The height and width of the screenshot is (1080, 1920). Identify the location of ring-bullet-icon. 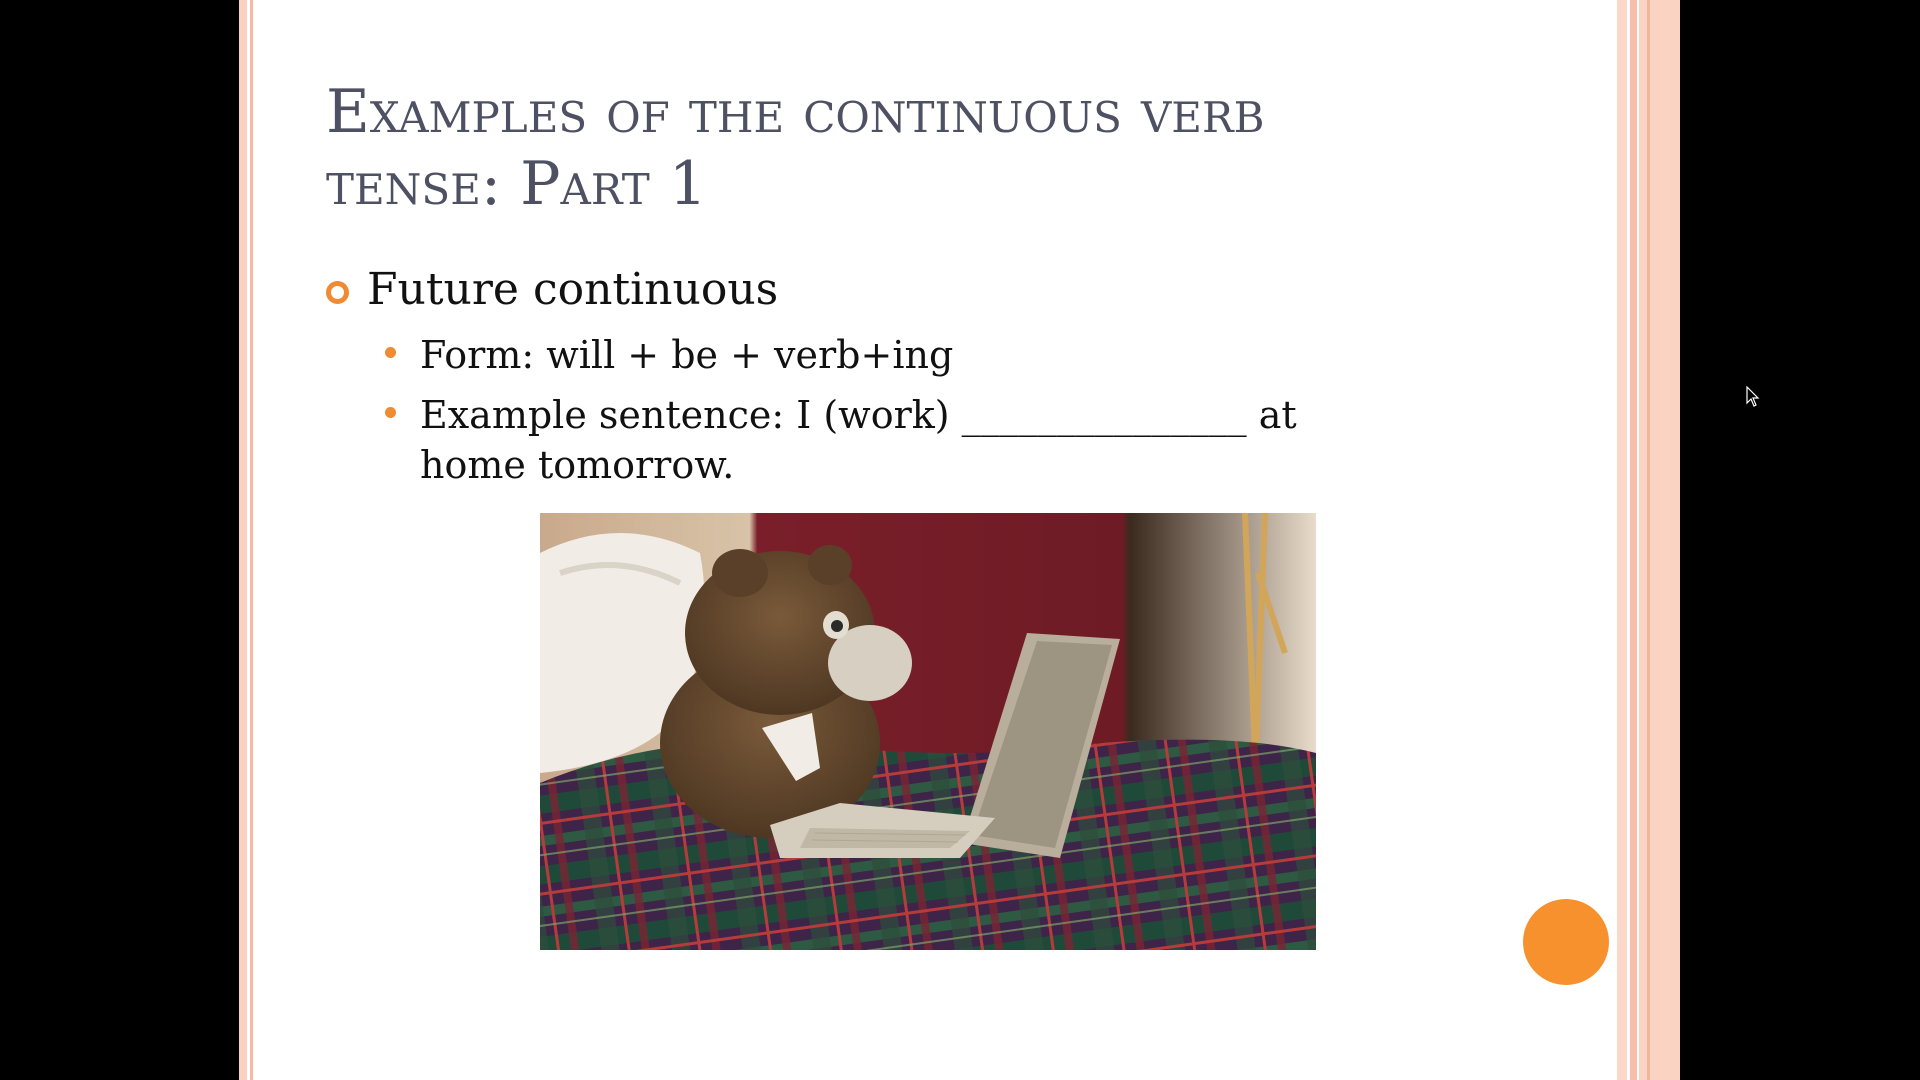
(337, 292).